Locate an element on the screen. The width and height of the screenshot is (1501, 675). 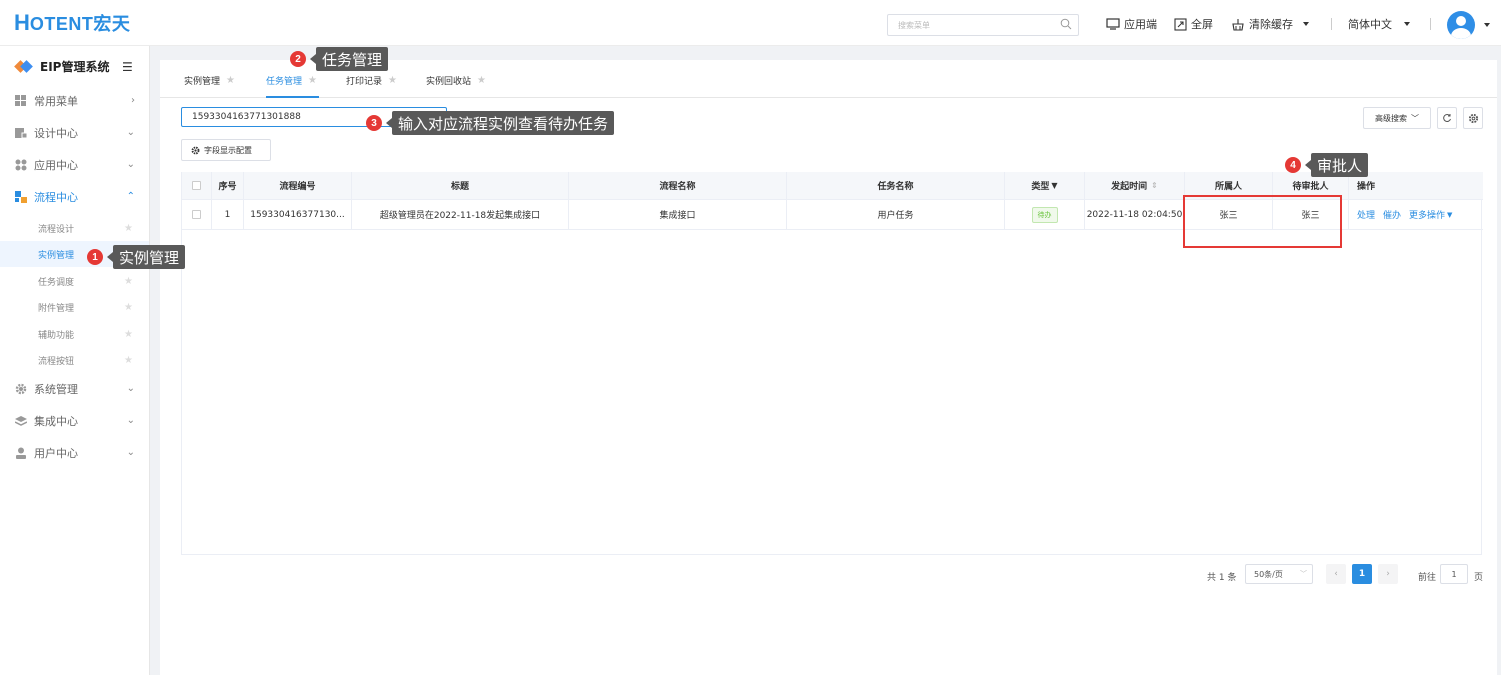
page-number-current: 1 is located at coordinates (1362, 574).